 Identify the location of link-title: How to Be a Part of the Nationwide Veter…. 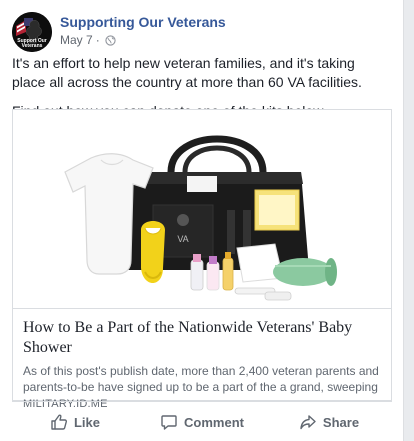
(202, 338).